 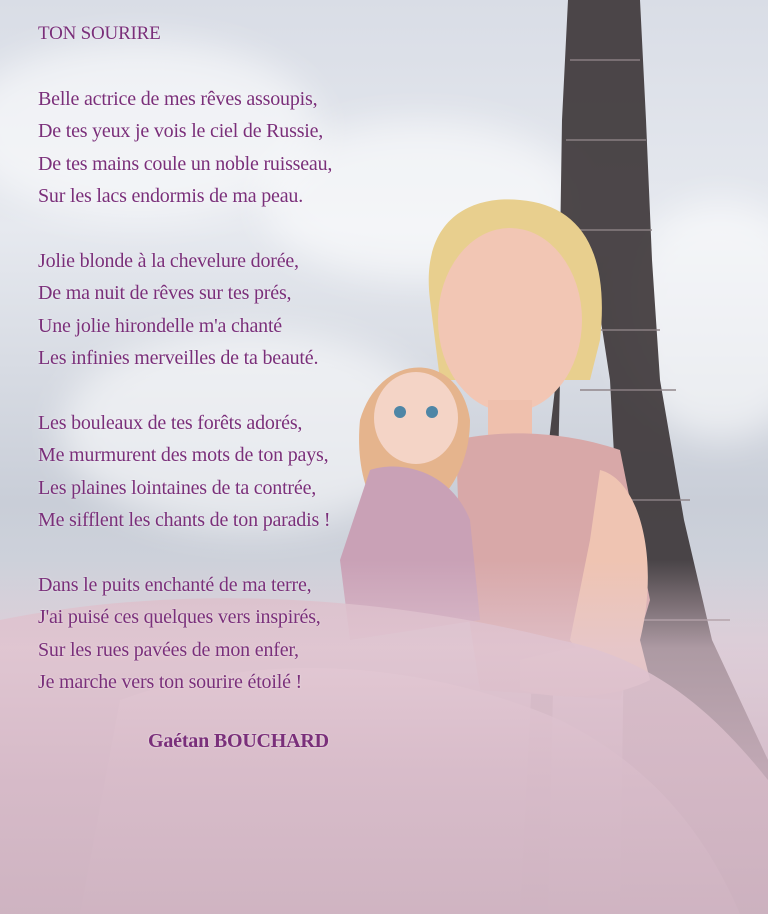 What do you see at coordinates (168, 649) in the screenshot?
I see `poem-line: Sur les rues pavées de mon enfer,` at bounding box center [168, 649].